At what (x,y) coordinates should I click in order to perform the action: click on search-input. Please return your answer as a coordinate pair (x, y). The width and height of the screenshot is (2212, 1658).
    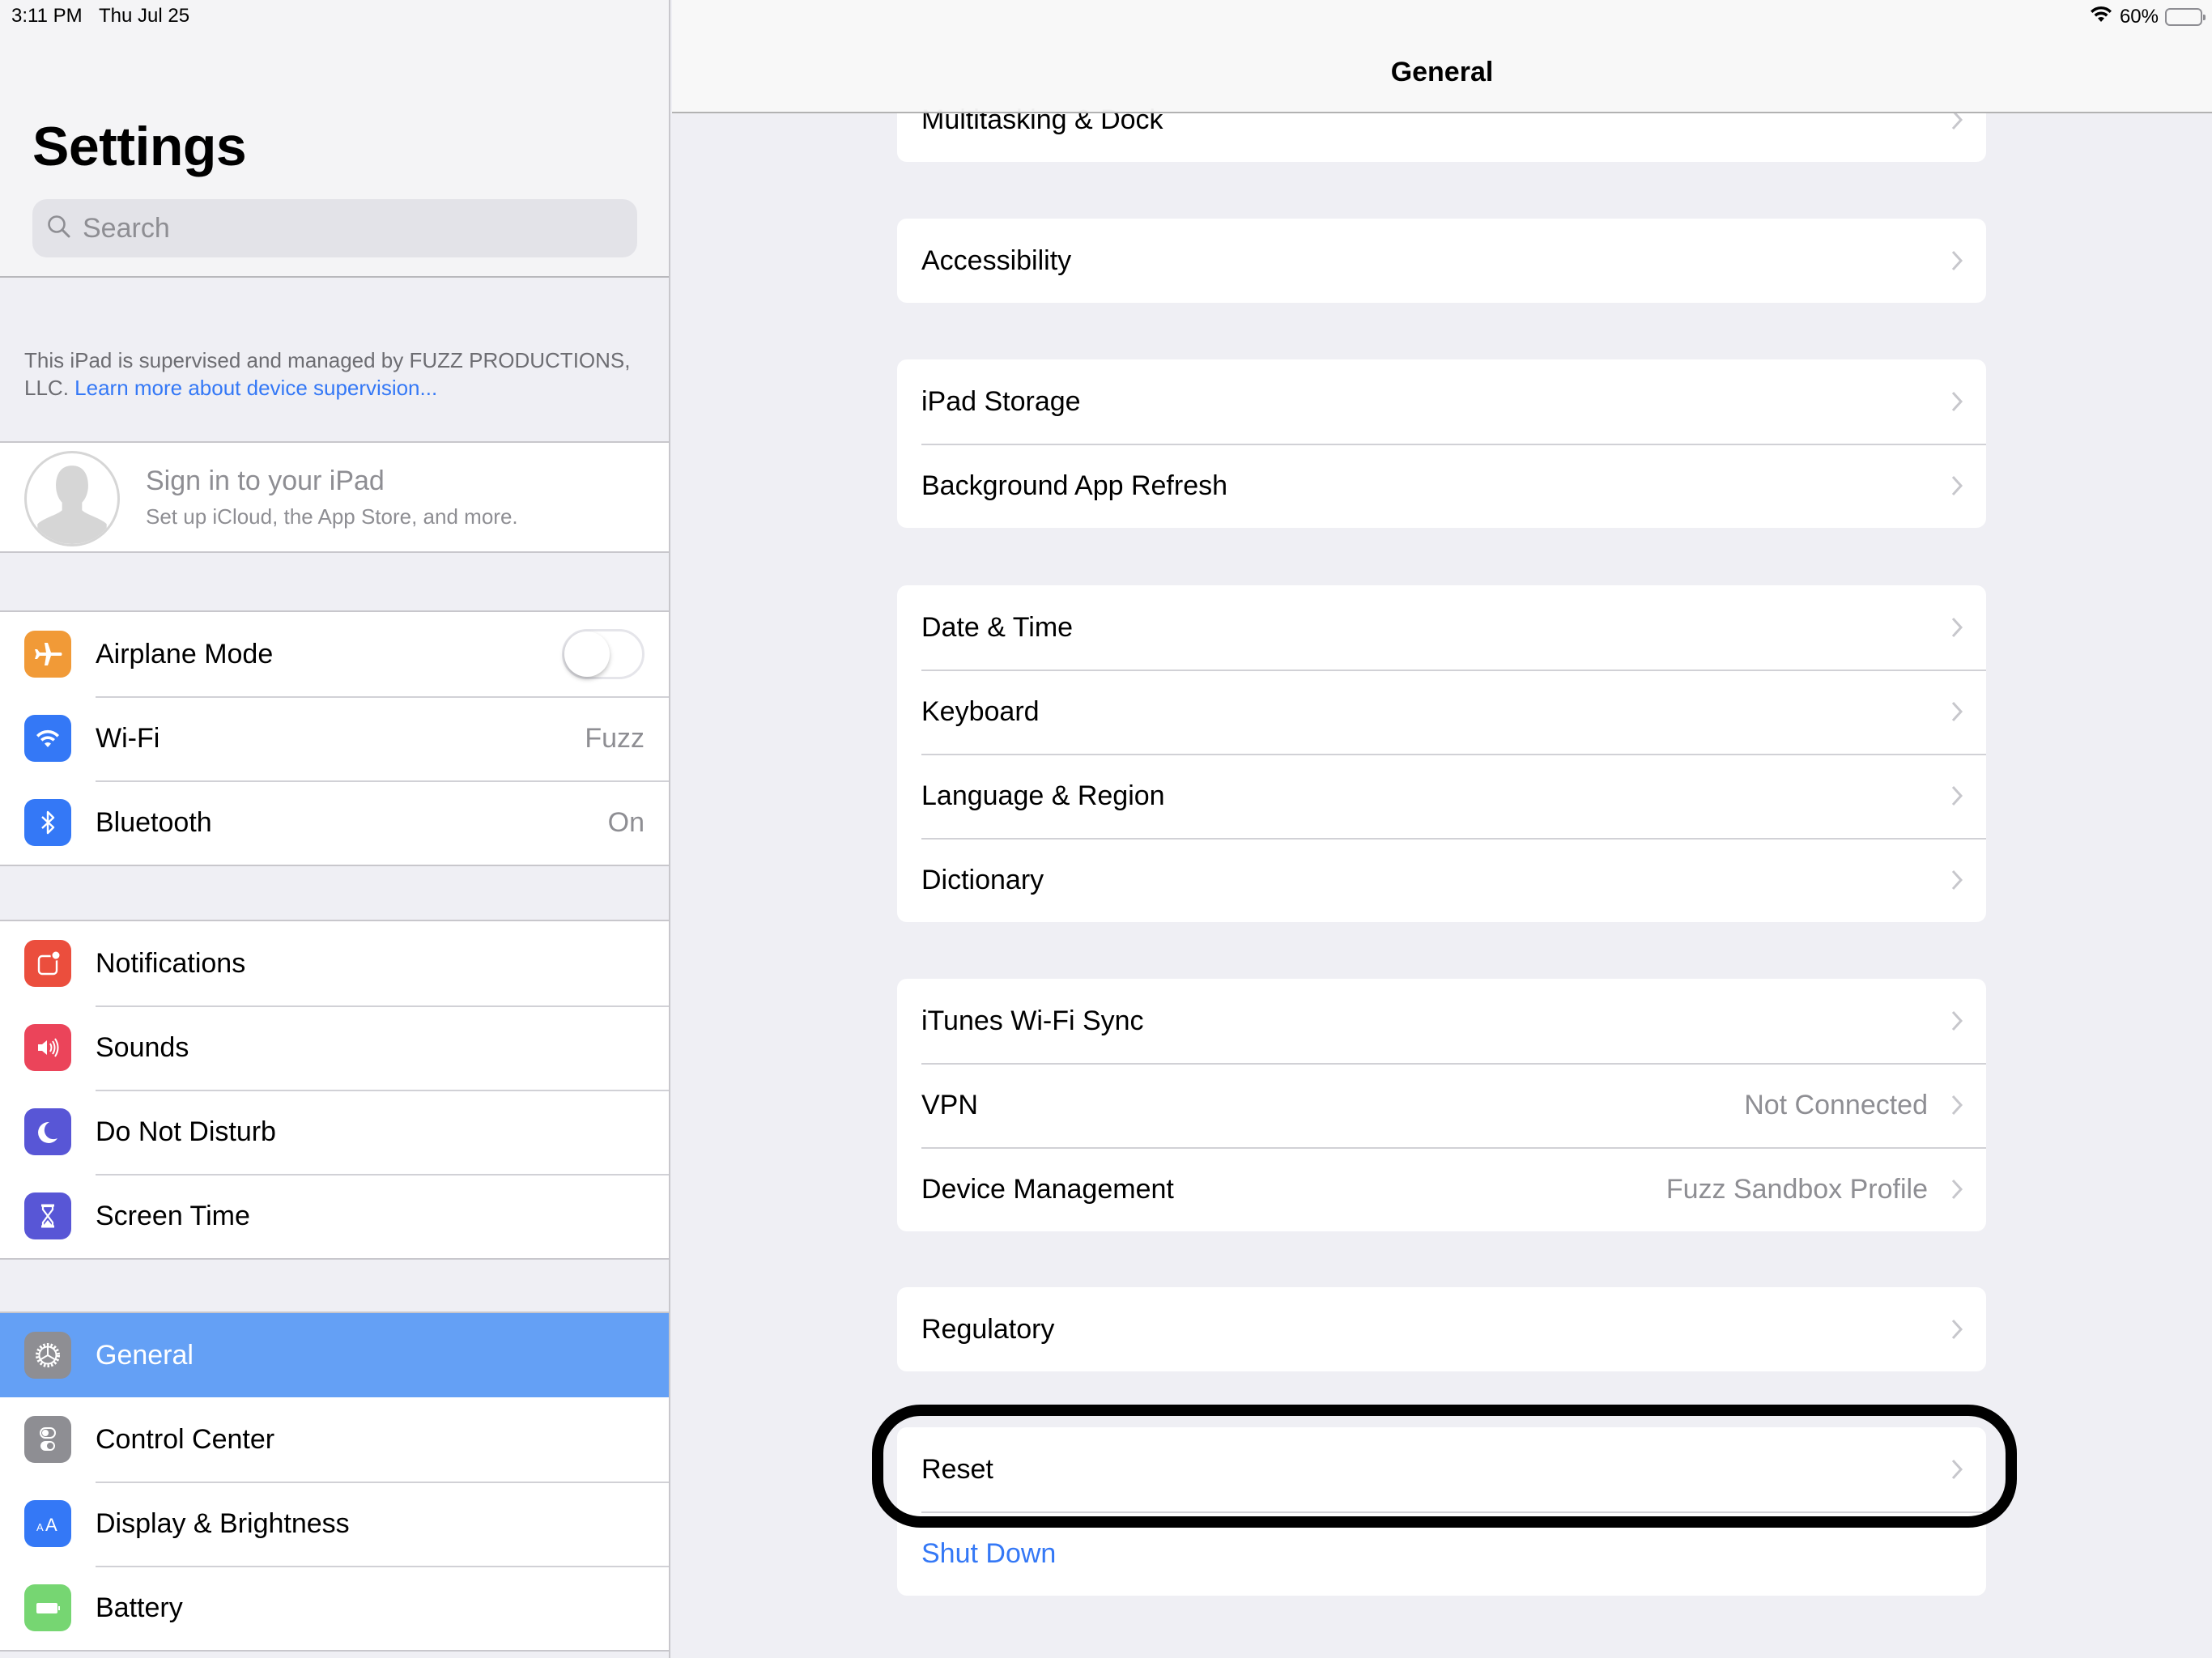
    Looking at the image, I should click on (346, 228).